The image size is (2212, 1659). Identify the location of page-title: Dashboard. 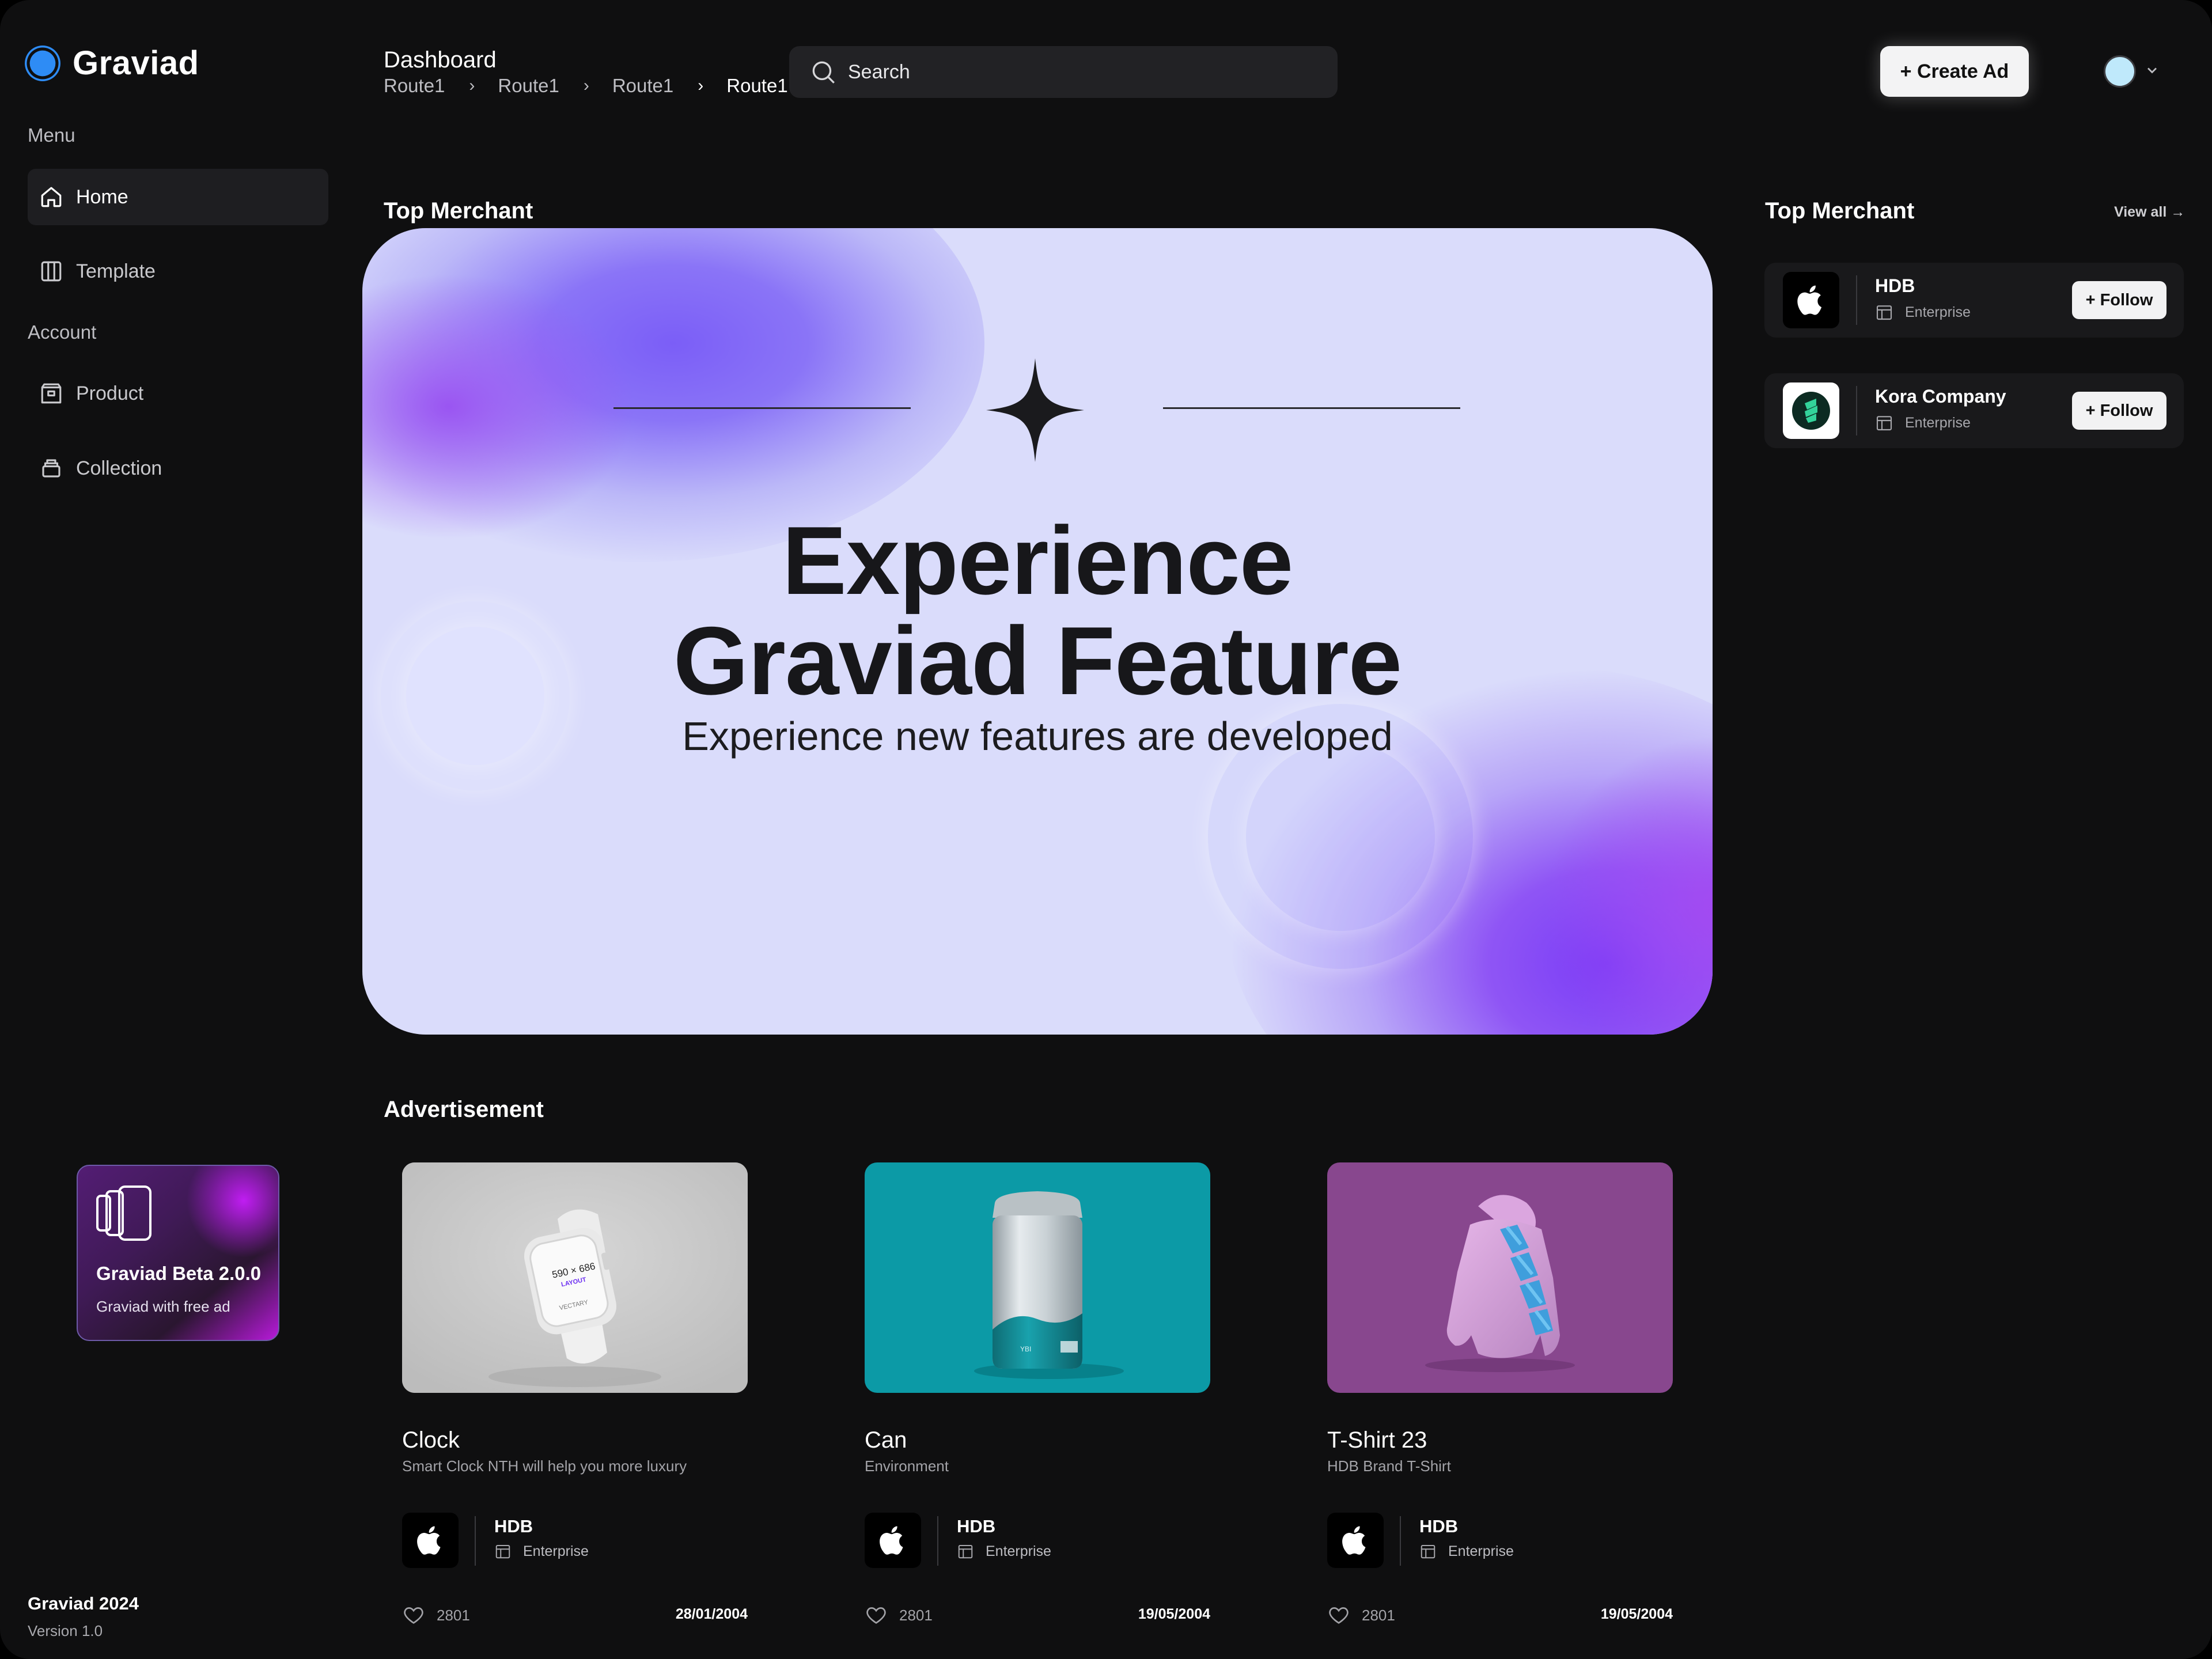
(440, 60).